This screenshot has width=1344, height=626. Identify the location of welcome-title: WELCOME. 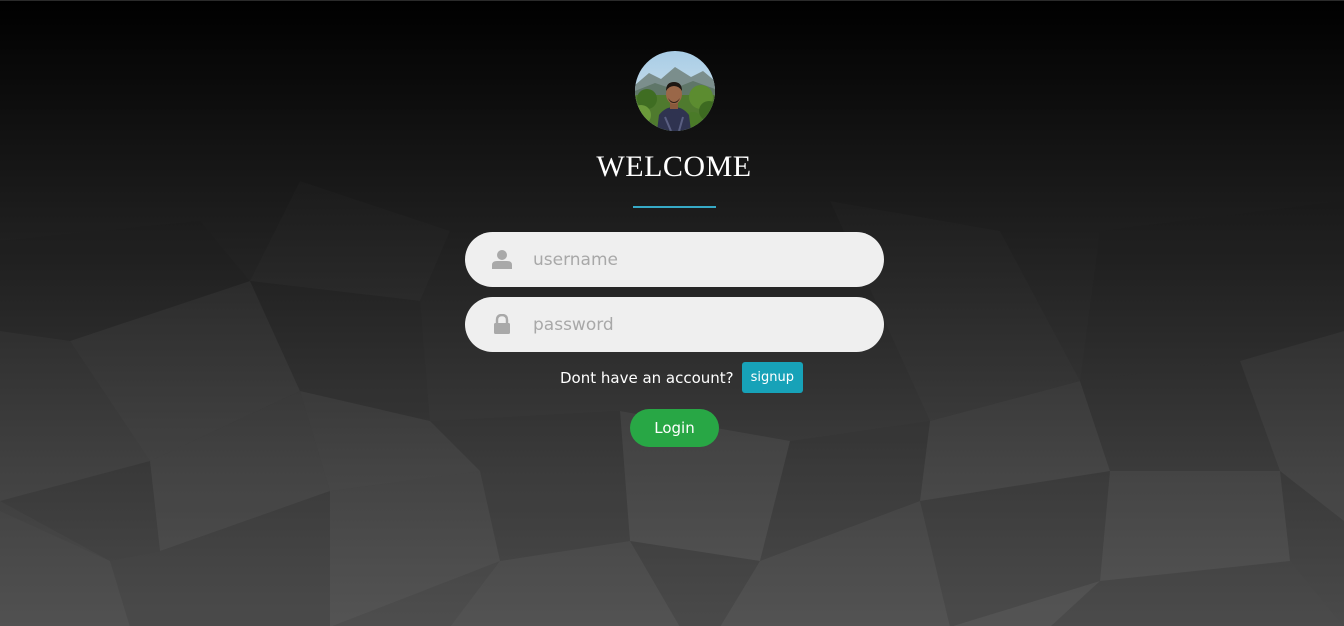
(674, 166).